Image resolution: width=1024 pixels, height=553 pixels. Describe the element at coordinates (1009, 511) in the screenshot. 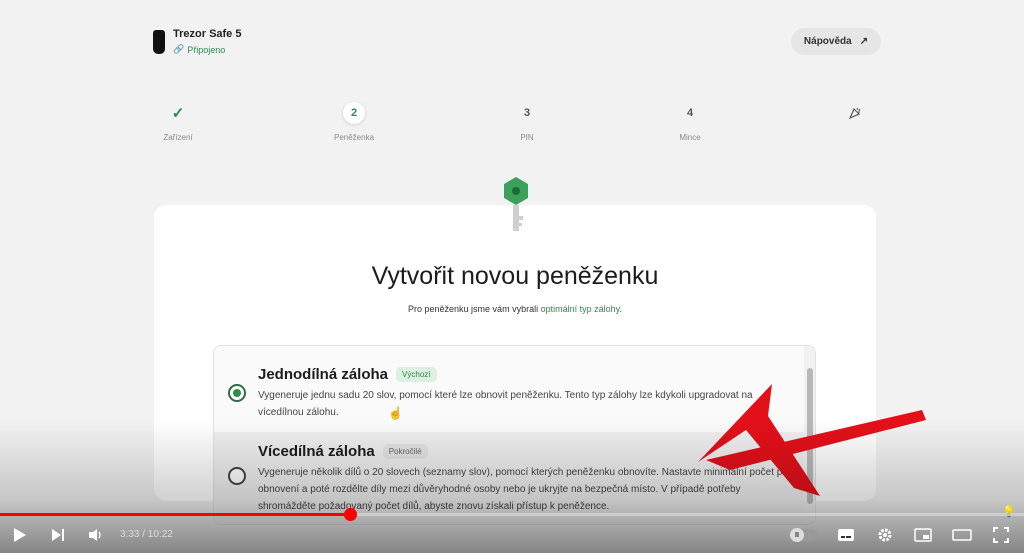

I see `lightbulb-icon: 💡` at that location.